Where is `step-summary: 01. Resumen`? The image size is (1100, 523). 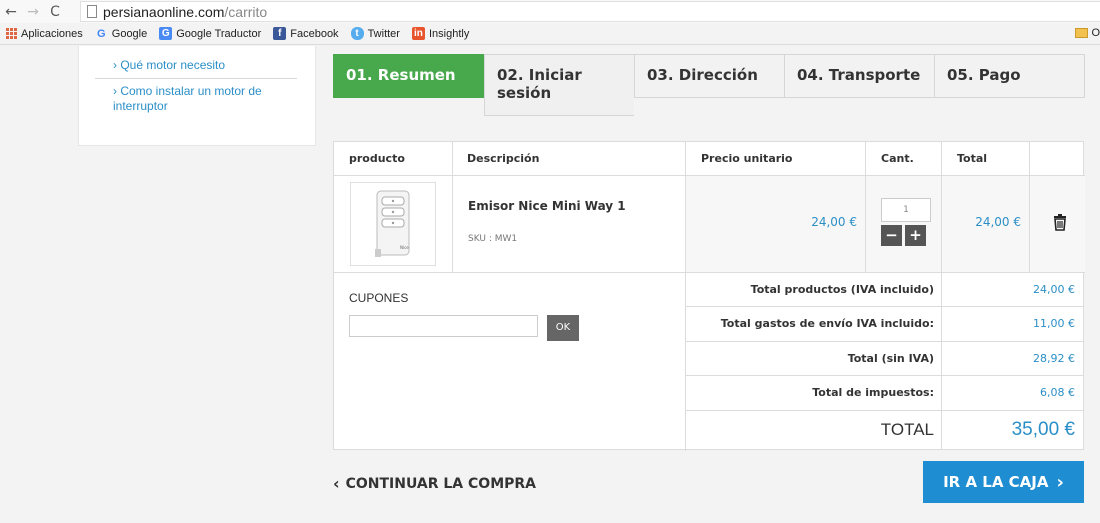 step-summary: 01. Resumen is located at coordinates (408, 76).